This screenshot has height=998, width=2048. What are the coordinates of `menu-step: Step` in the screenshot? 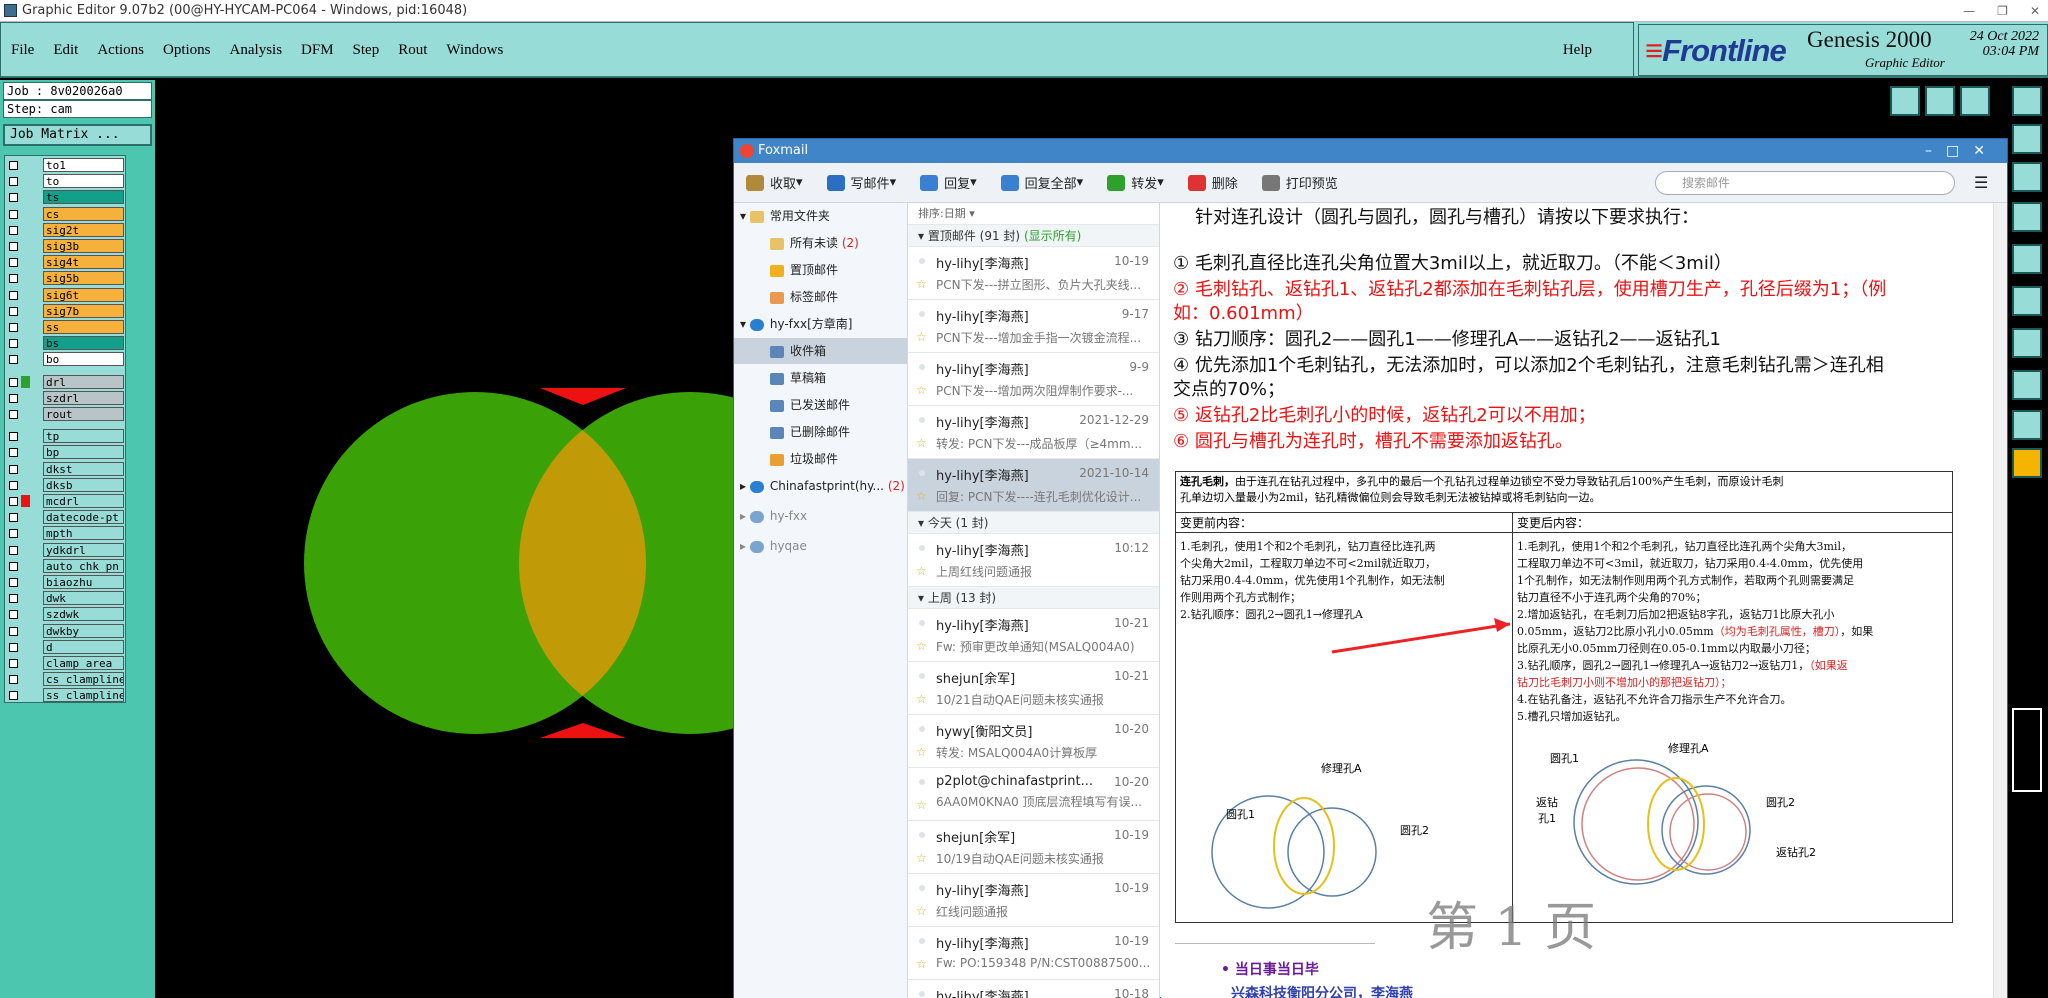 It's located at (366, 50).